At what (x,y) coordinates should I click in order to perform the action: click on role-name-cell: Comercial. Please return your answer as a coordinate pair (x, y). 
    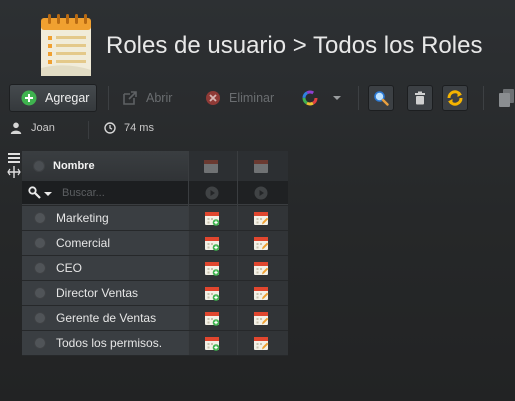
    Looking at the image, I should click on (105, 243).